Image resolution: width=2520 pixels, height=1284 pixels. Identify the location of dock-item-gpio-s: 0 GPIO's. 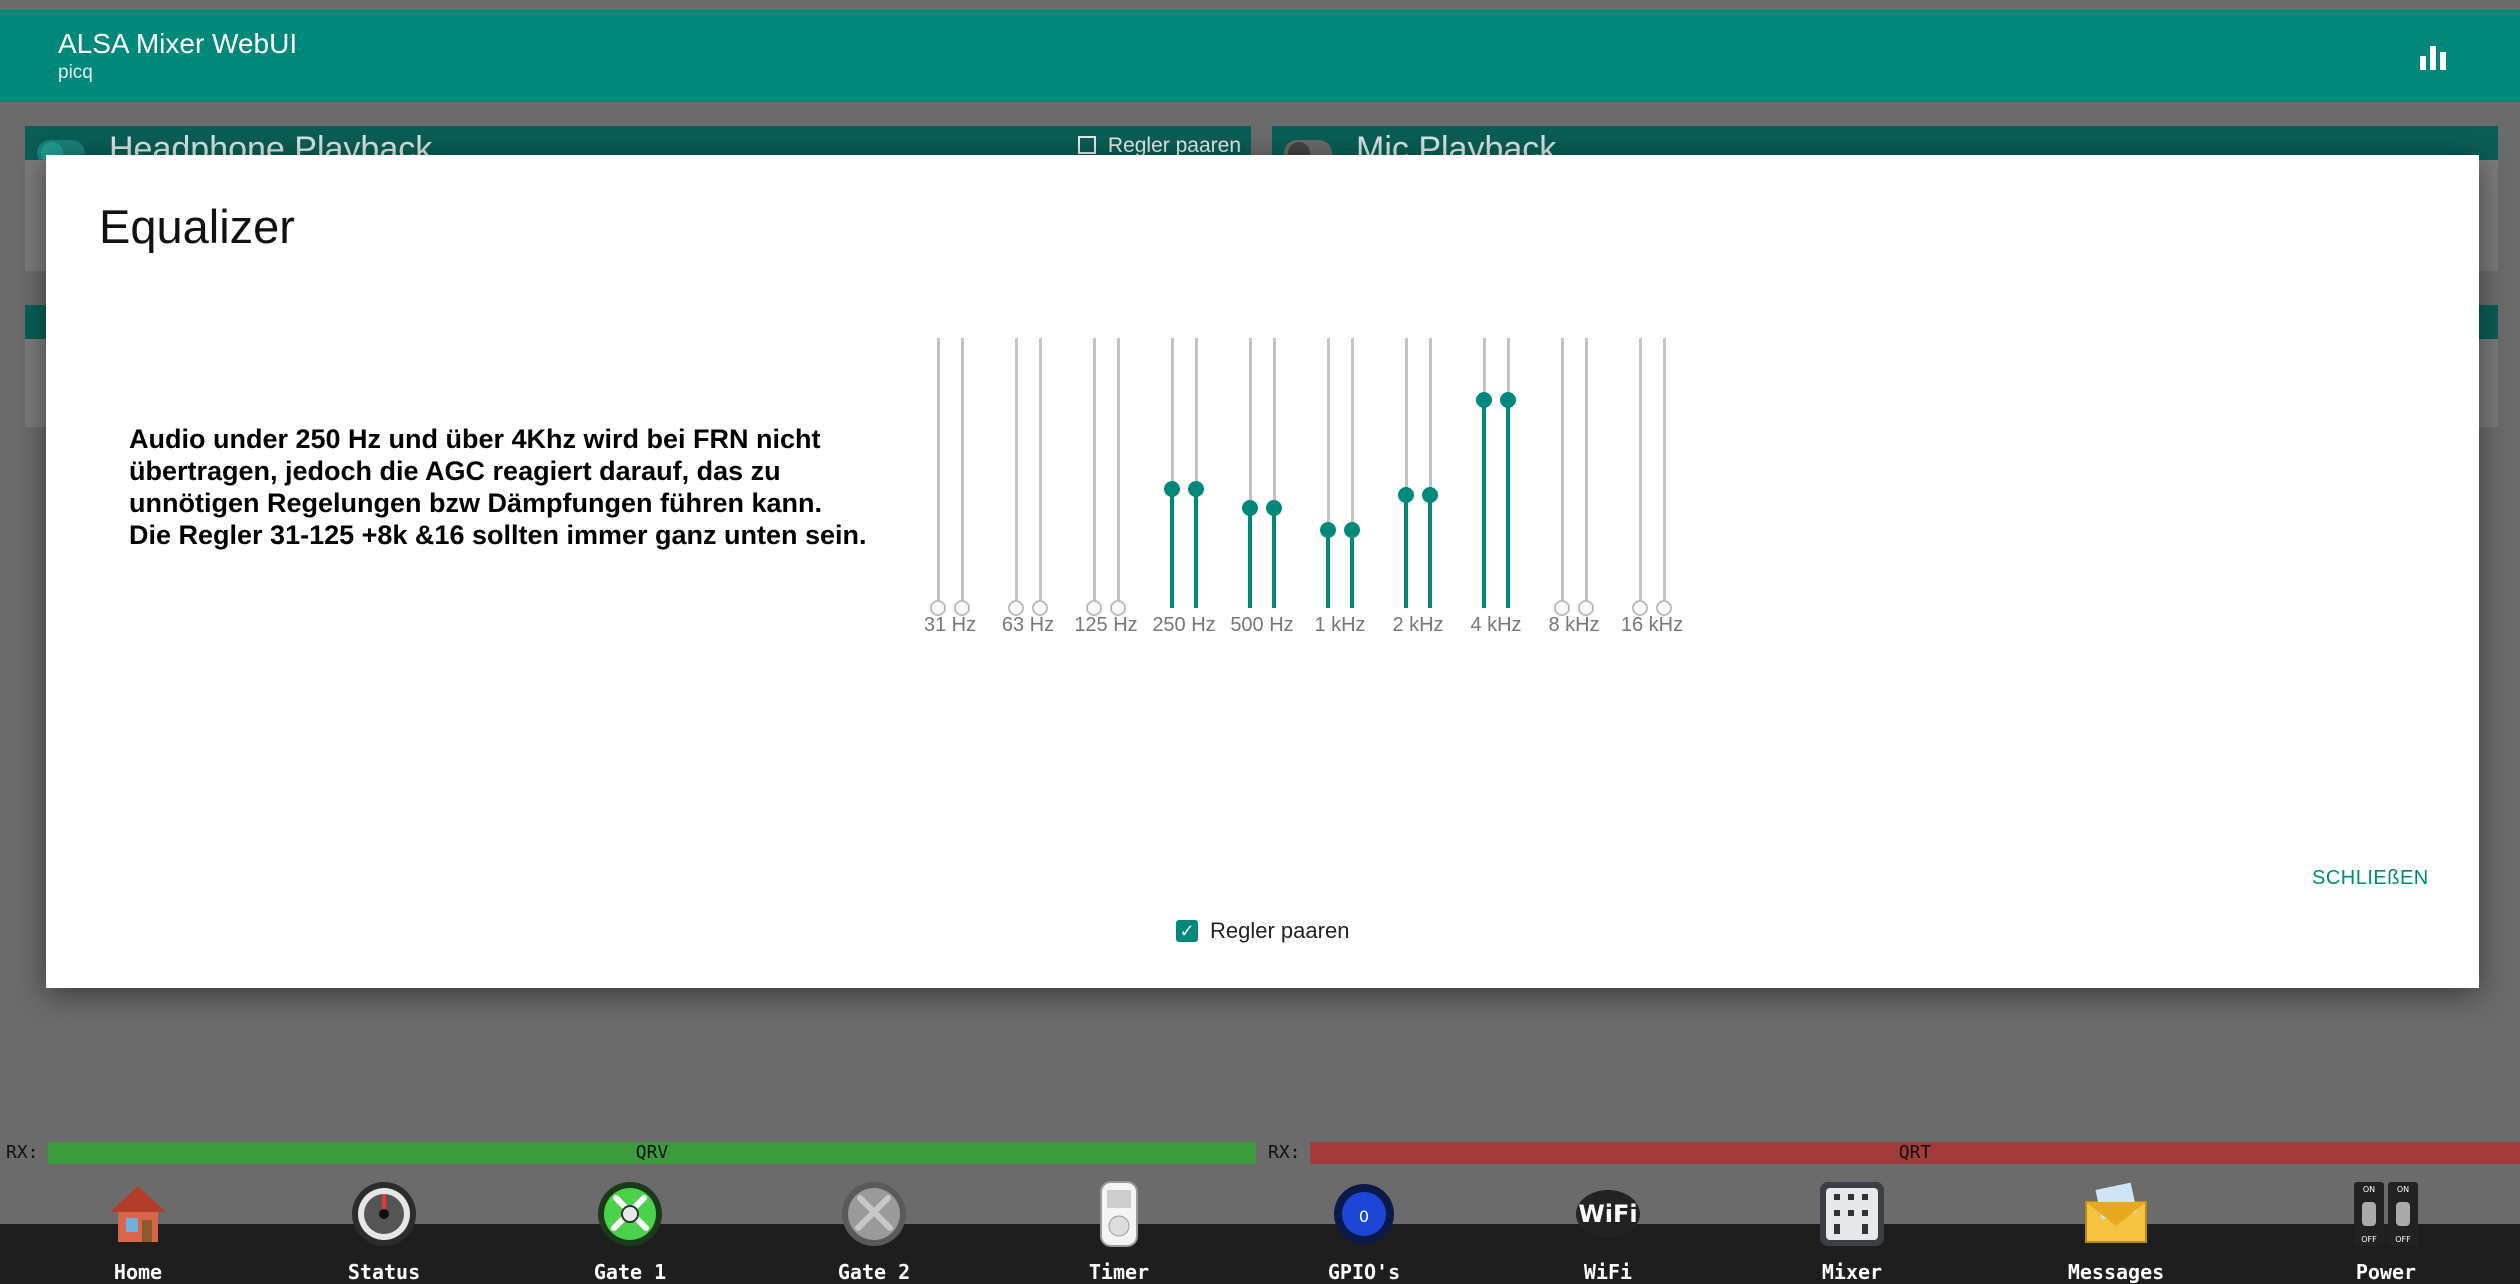
(1364, 1232).